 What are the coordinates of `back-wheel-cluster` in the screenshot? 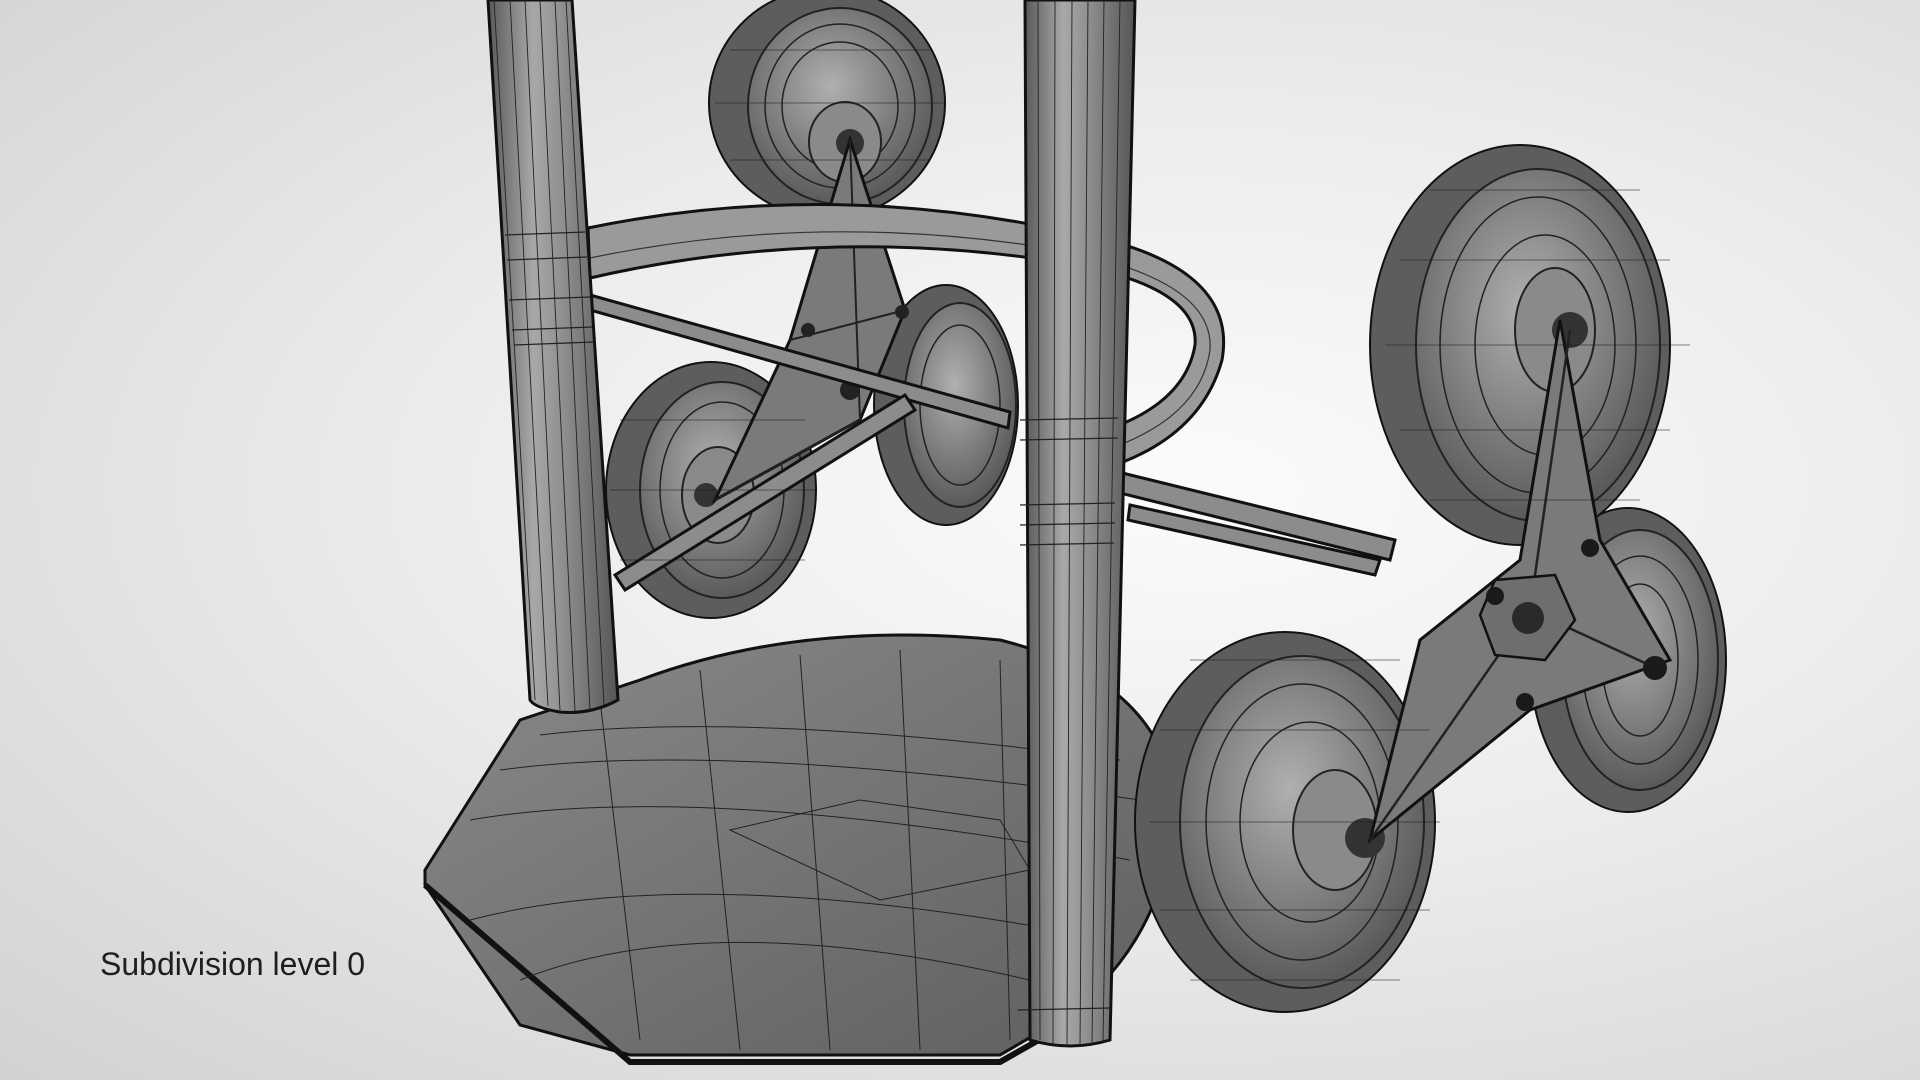 It's located at (812, 309).